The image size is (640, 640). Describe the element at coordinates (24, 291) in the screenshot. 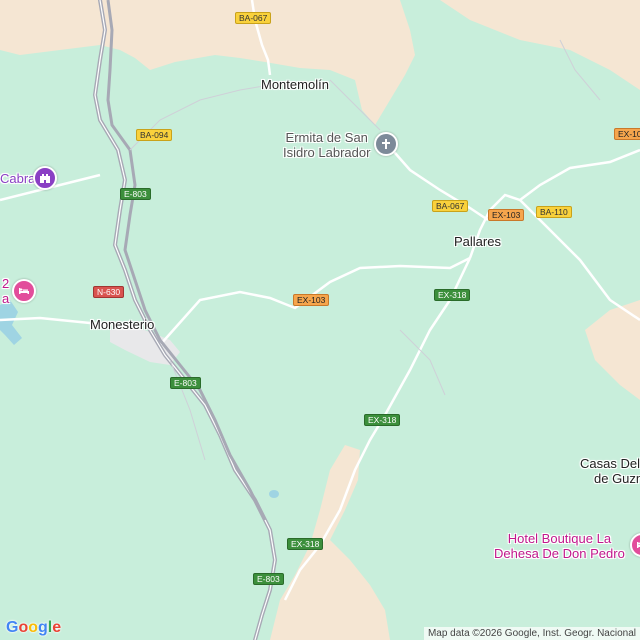

I see `bed-icon` at that location.